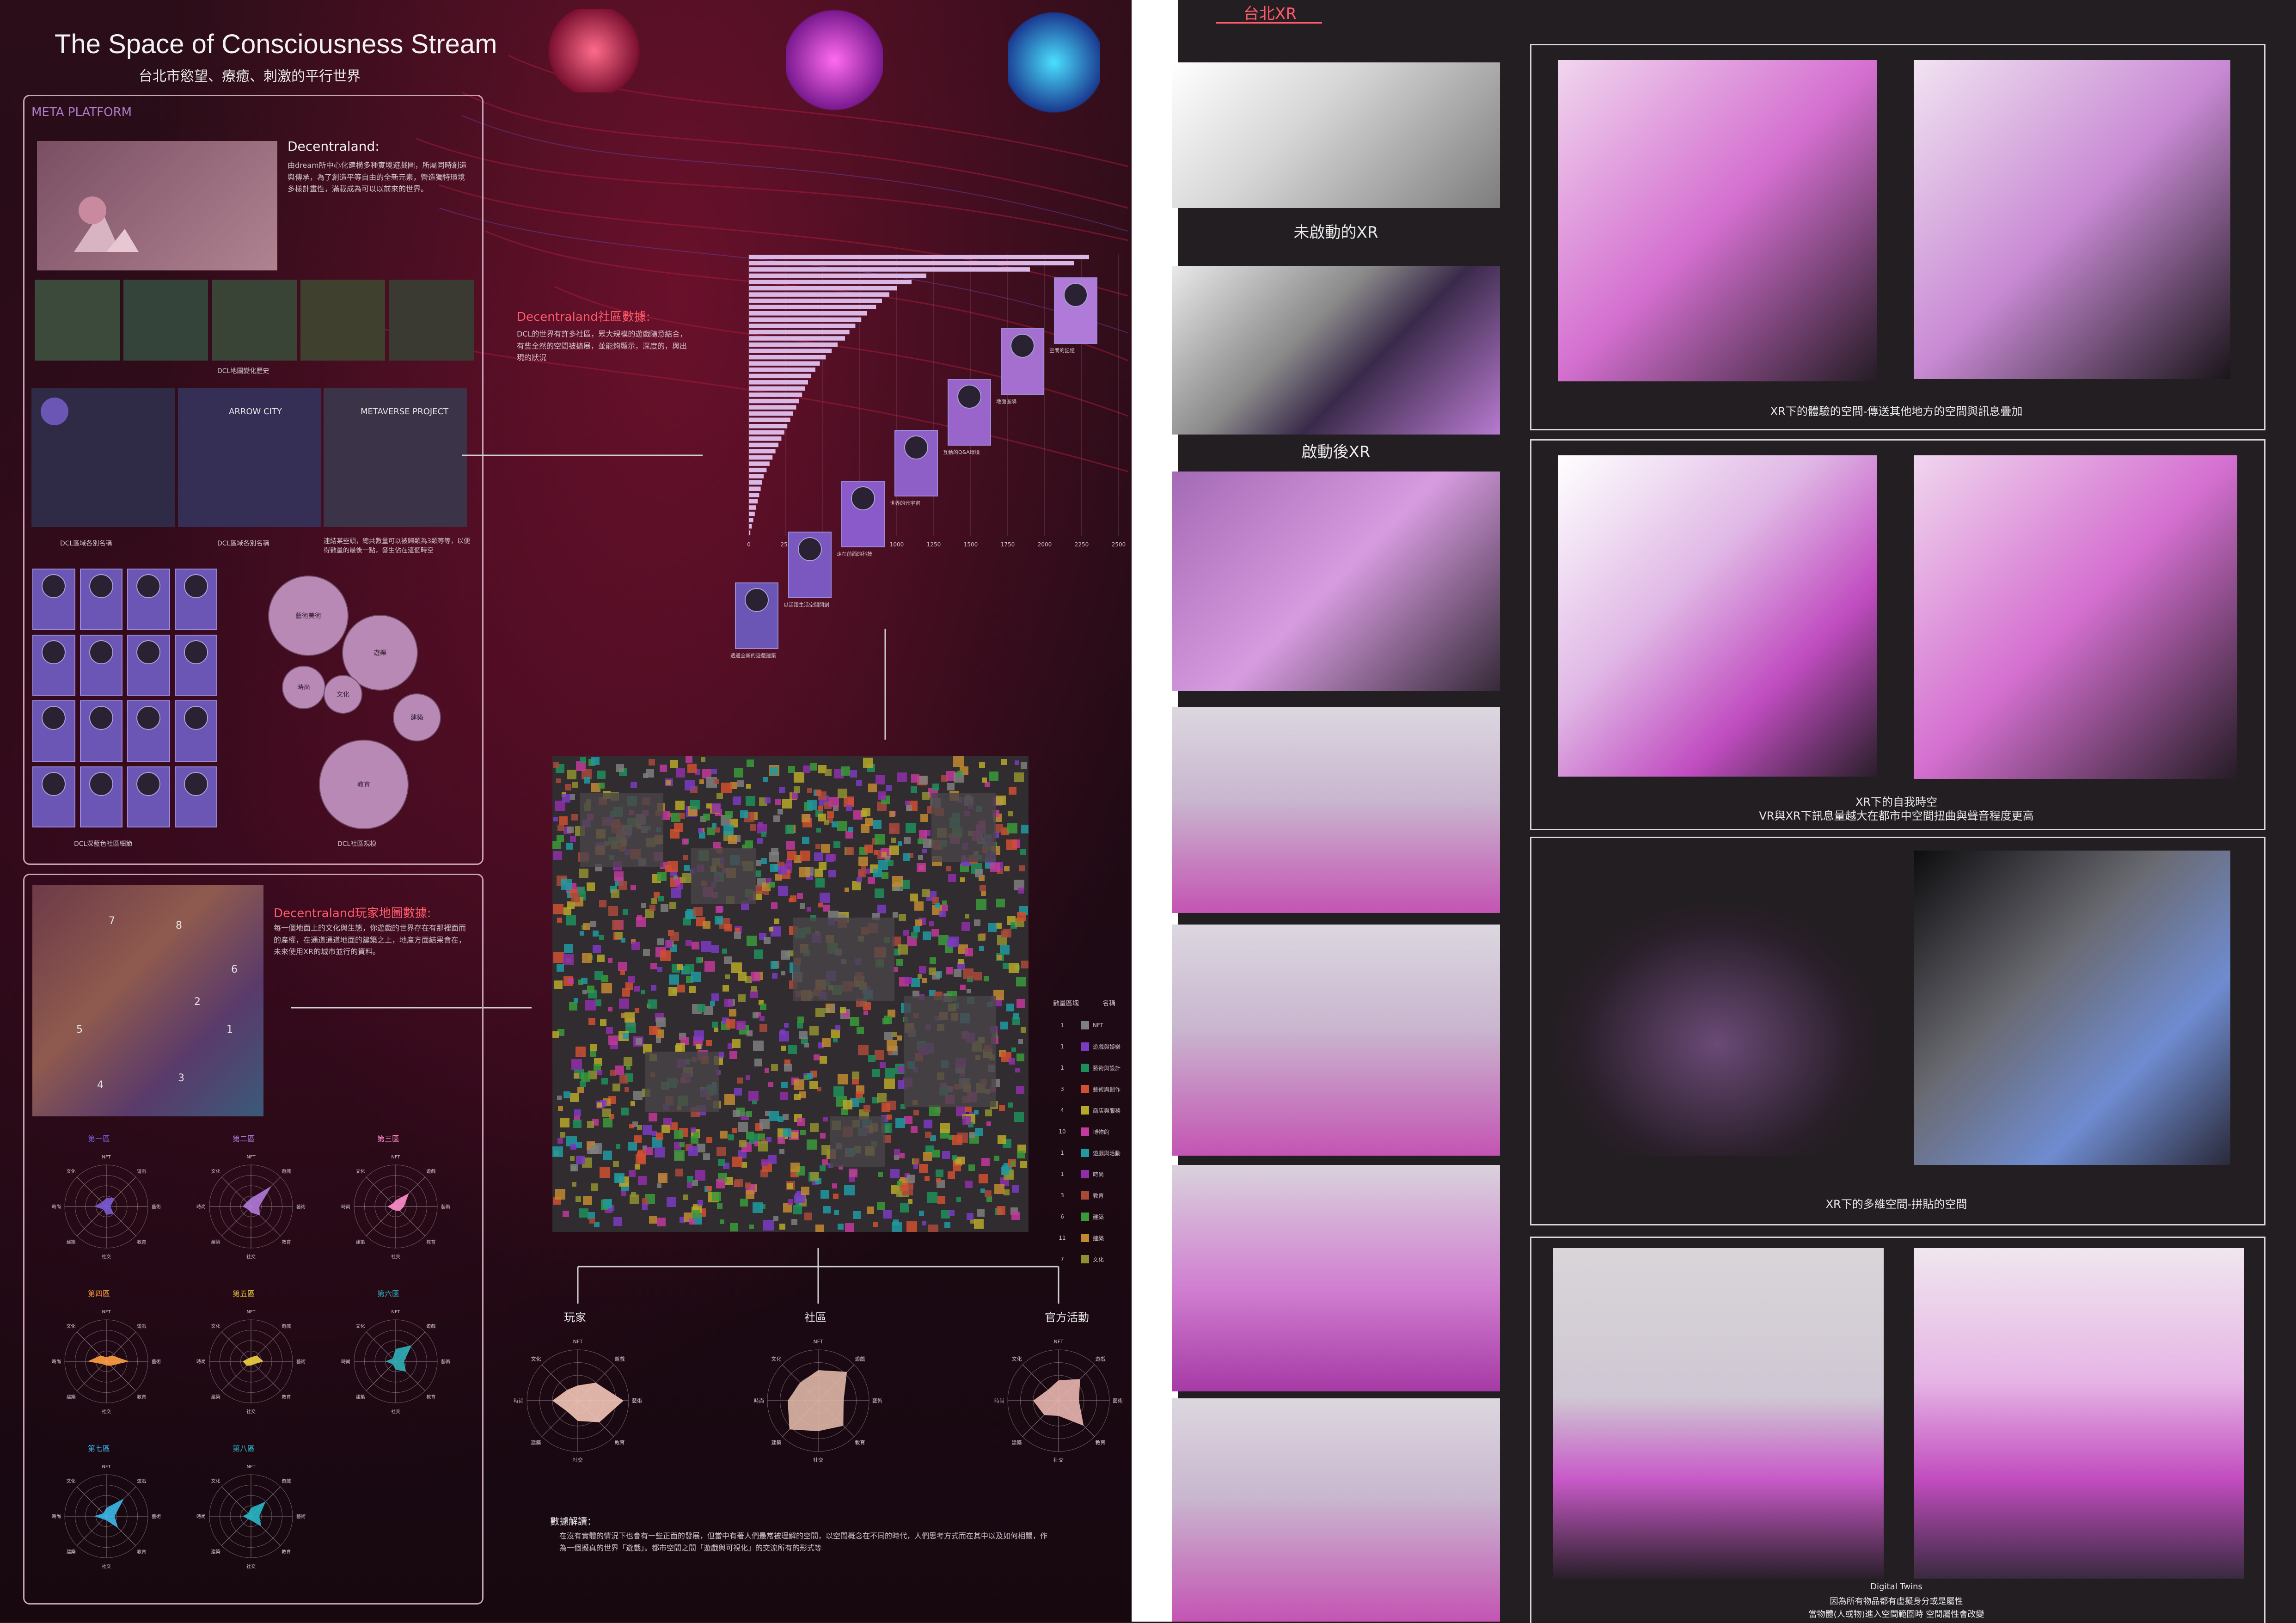 The width and height of the screenshot is (2296, 1623). What do you see at coordinates (1062, 1153) in the screenshot?
I see `legend-count: 1` at bounding box center [1062, 1153].